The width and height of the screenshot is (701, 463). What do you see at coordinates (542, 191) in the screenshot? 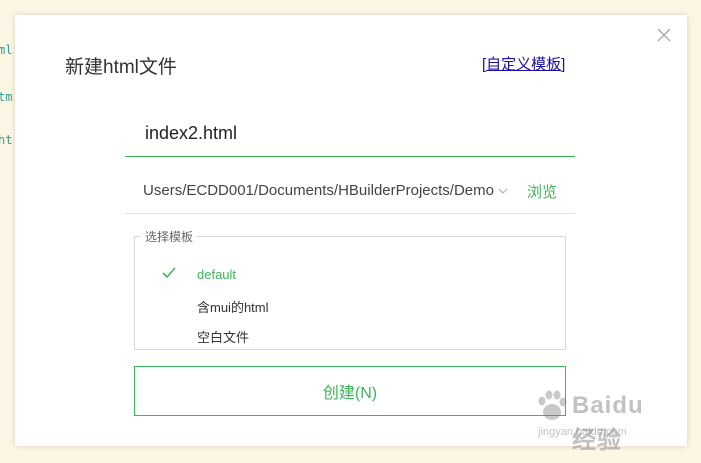
I see `browse-button: 浏览` at bounding box center [542, 191].